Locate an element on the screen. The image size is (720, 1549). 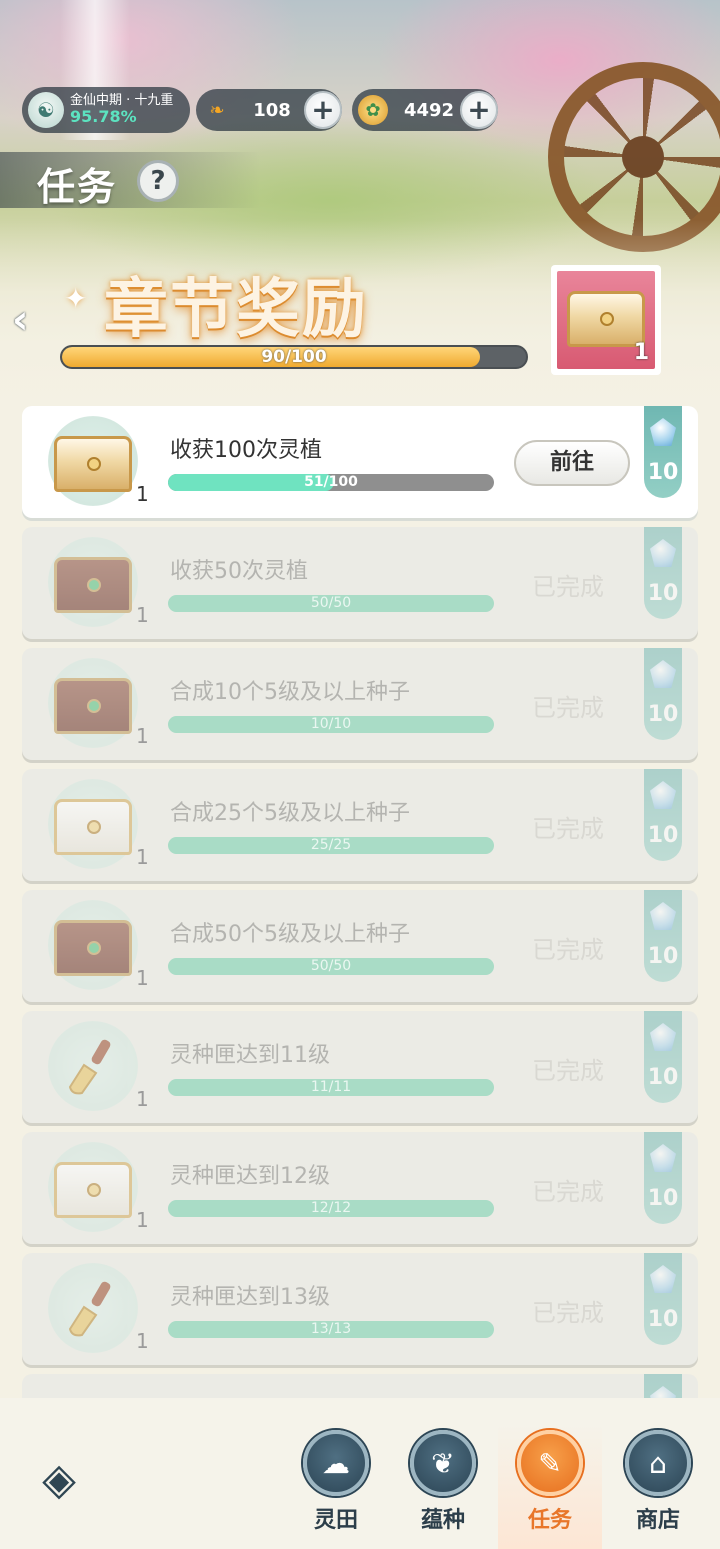
help-button: ? is located at coordinates (158, 181).